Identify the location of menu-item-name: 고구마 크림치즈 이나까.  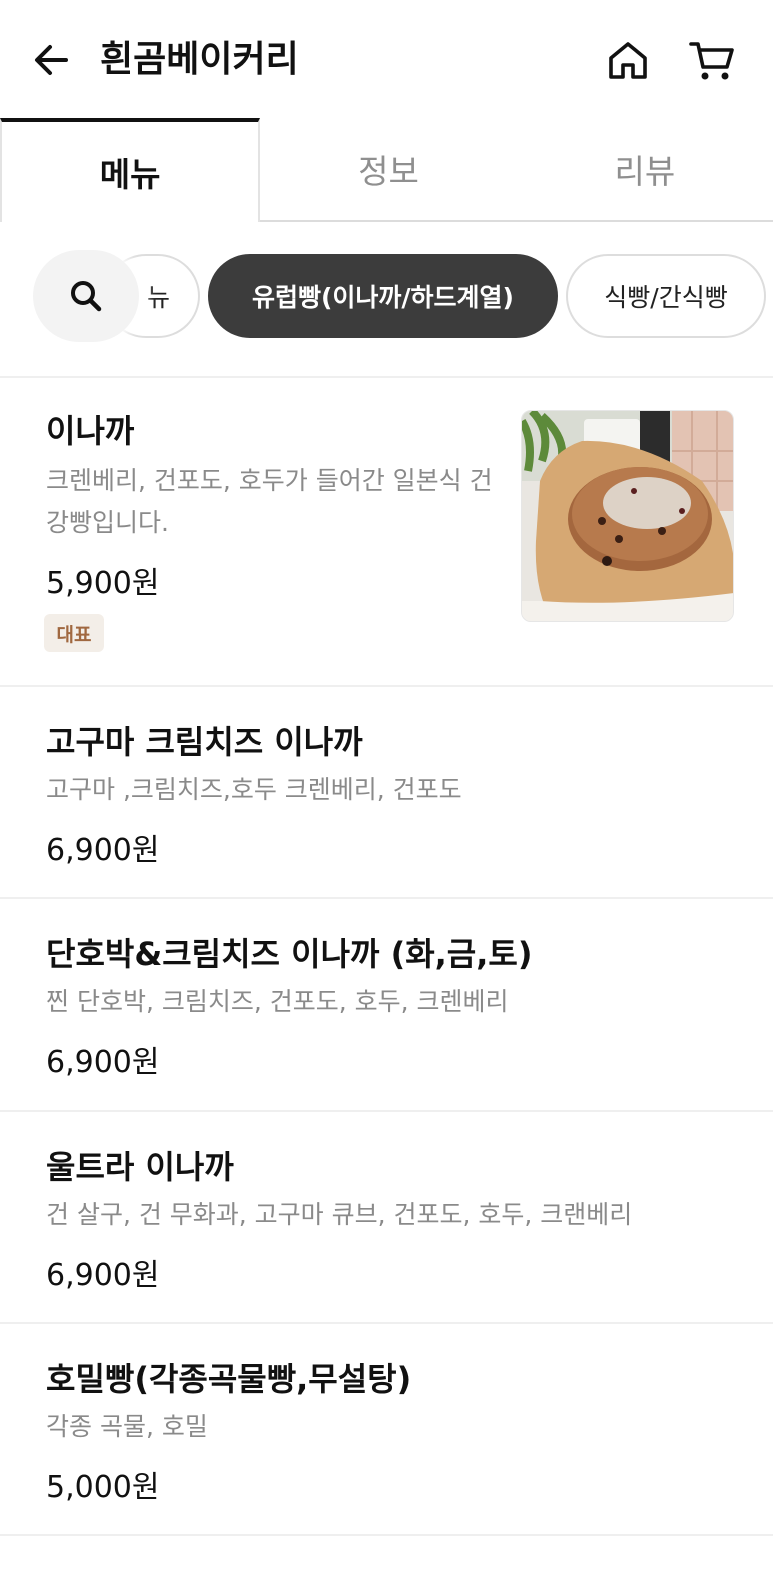
(204, 742).